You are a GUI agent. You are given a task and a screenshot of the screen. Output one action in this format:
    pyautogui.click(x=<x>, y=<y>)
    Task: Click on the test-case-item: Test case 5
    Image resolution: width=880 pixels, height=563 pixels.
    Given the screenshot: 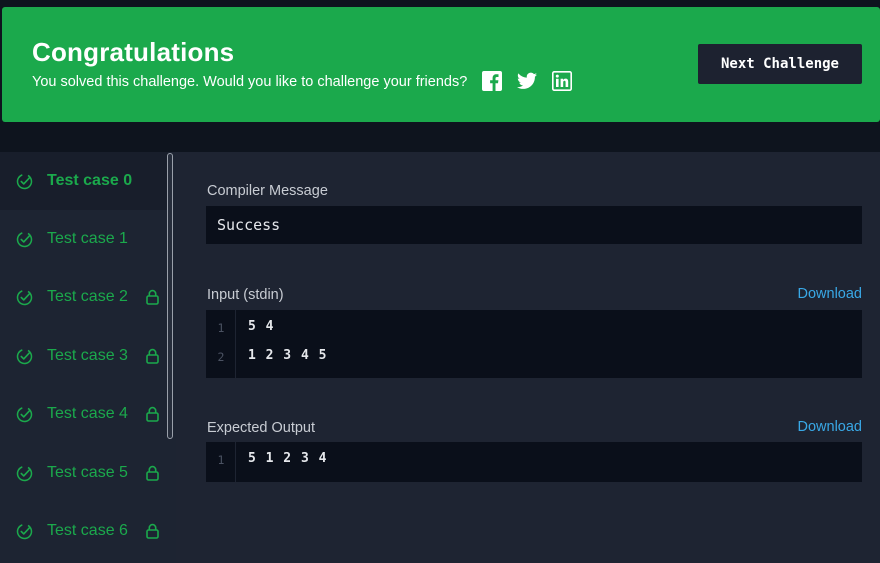 What is the action you would take?
    pyautogui.click(x=84, y=473)
    